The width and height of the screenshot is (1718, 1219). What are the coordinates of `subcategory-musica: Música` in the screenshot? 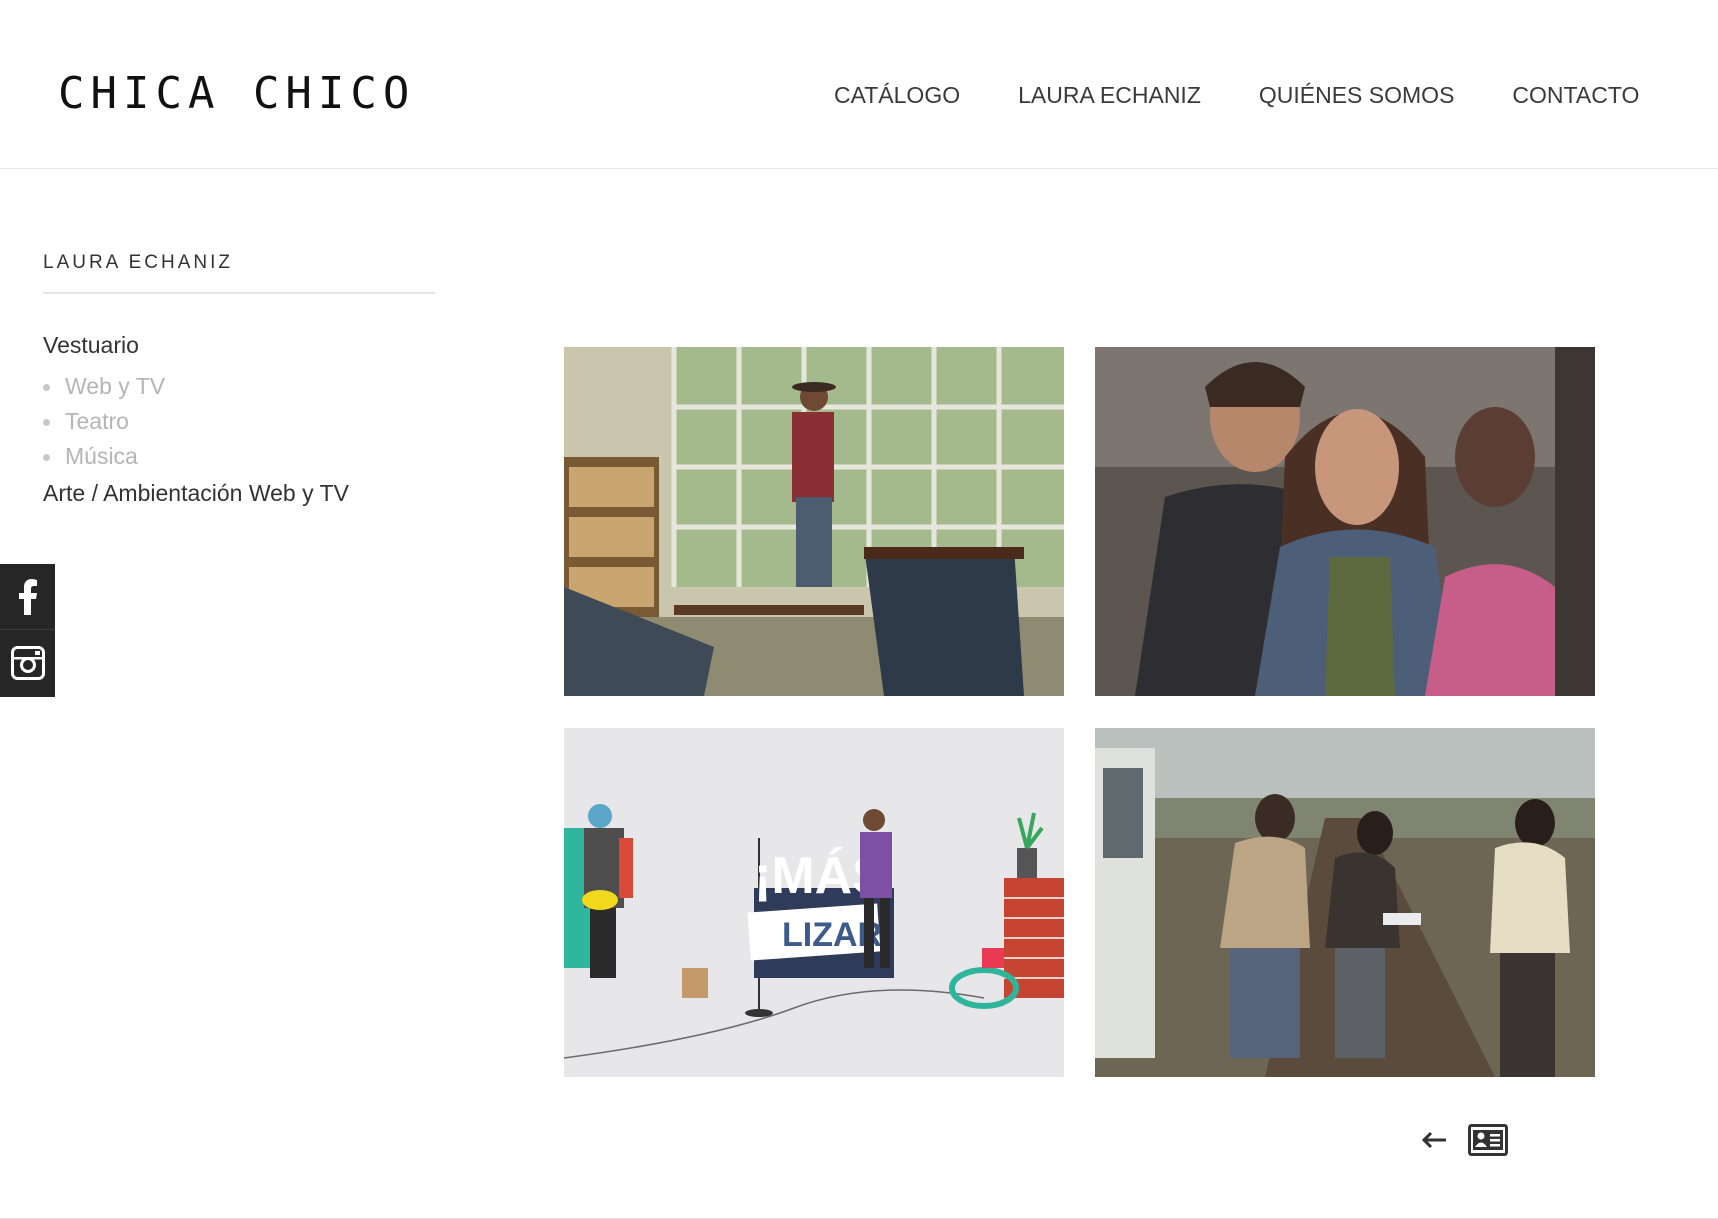 It's located at (239, 456).